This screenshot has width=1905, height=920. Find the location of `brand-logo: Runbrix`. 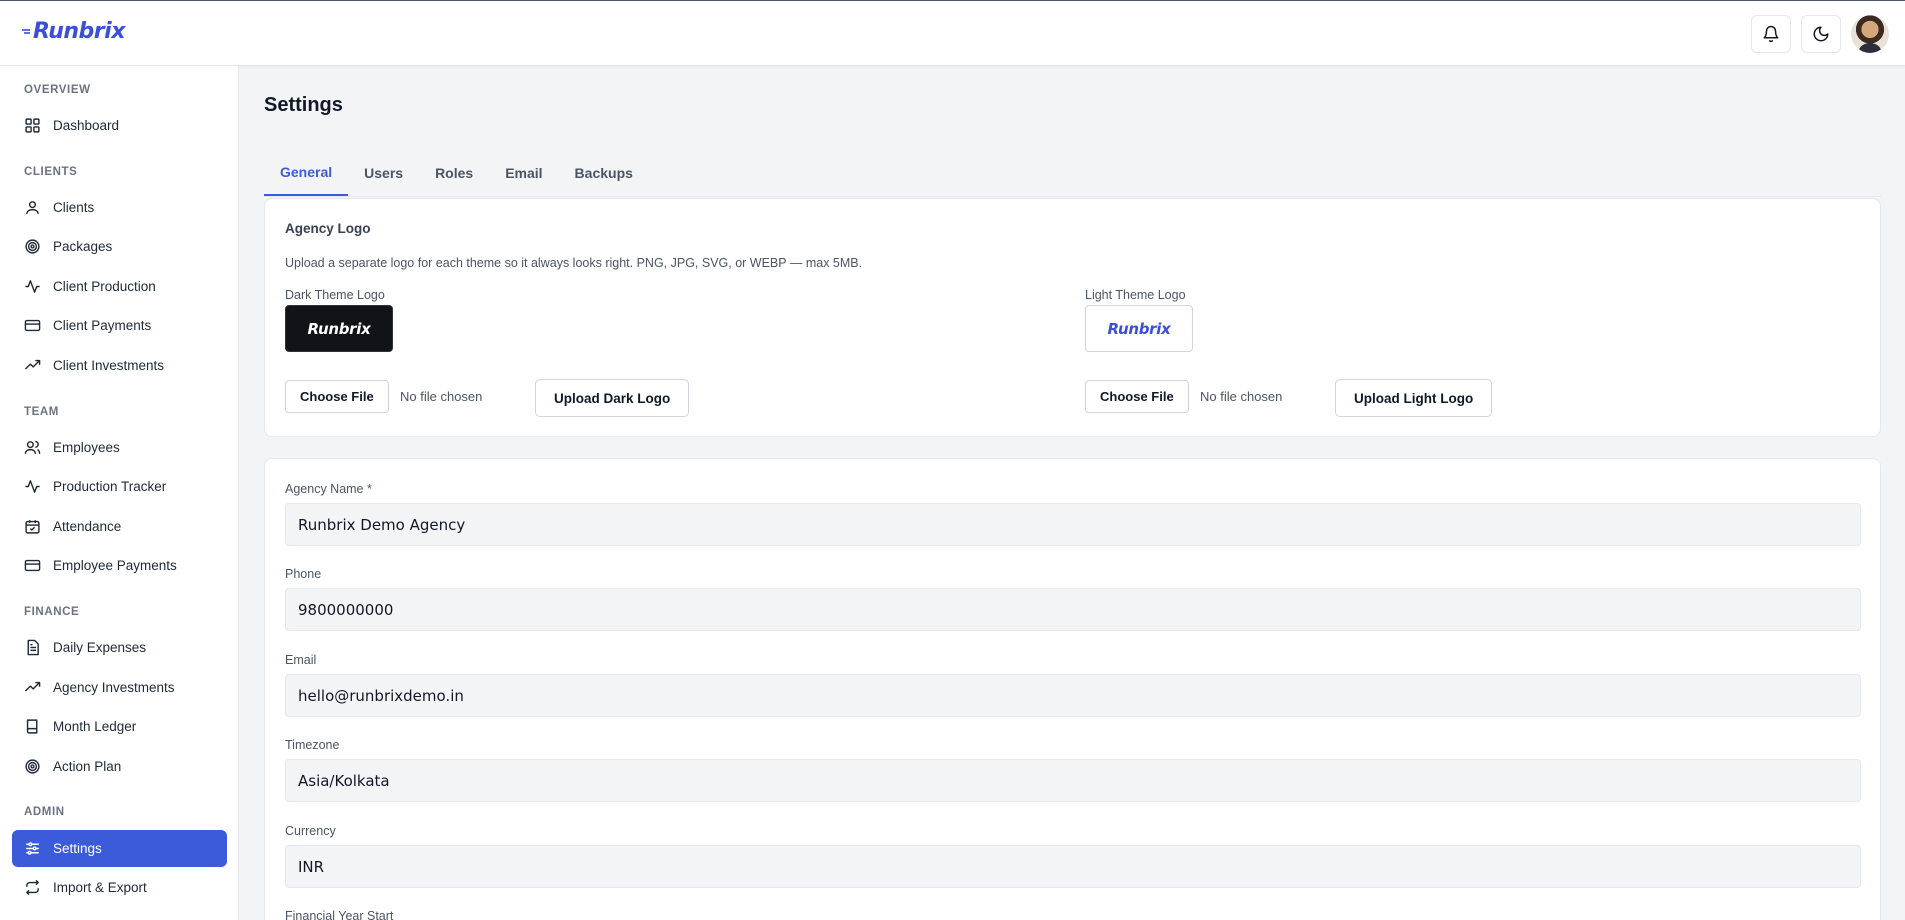

brand-logo: Runbrix is located at coordinates (73, 31).